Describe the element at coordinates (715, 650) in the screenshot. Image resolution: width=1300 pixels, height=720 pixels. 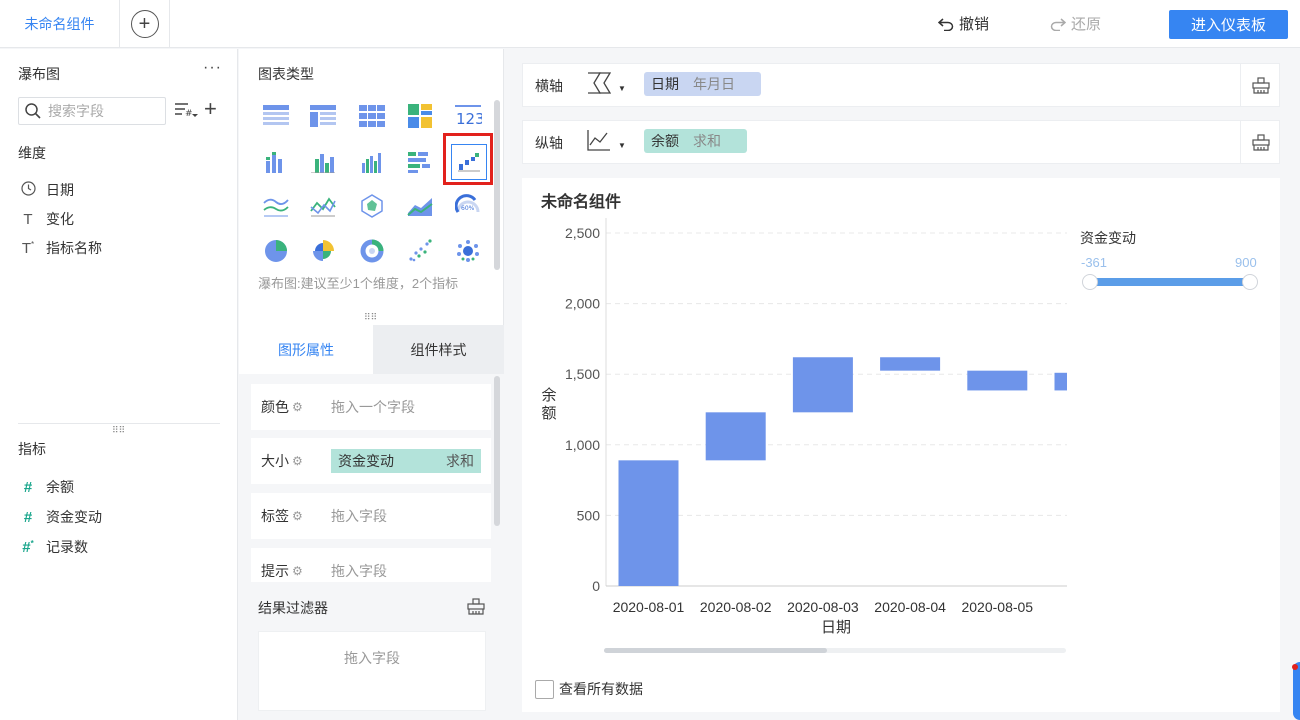
I see `scrollbar-thumb` at that location.